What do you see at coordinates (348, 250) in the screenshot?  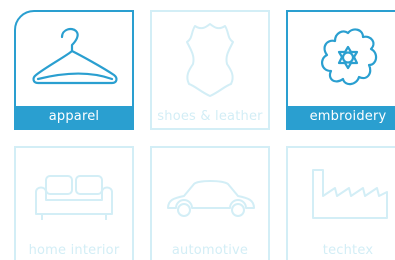 I see `category-label: techtex` at bounding box center [348, 250].